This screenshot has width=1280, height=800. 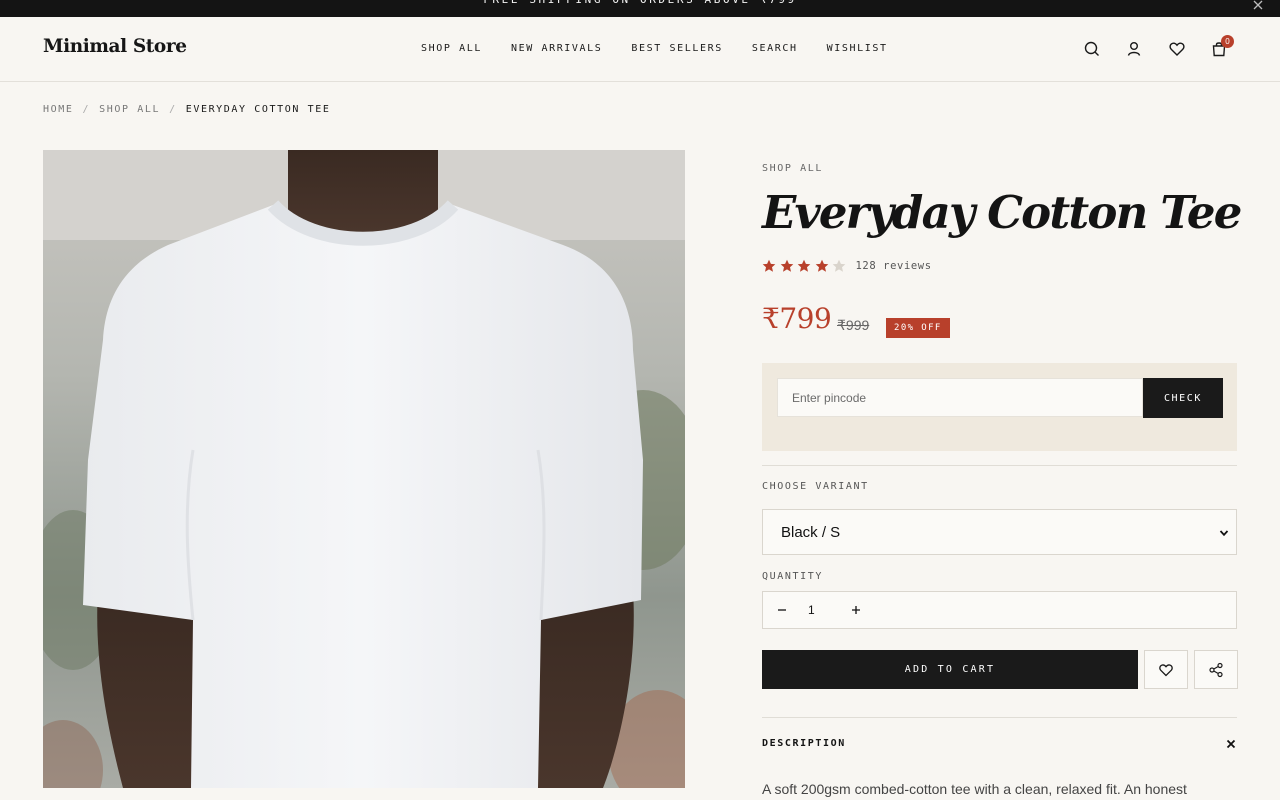 I want to click on product-rating: 128 reviews, so click(x=847, y=266).